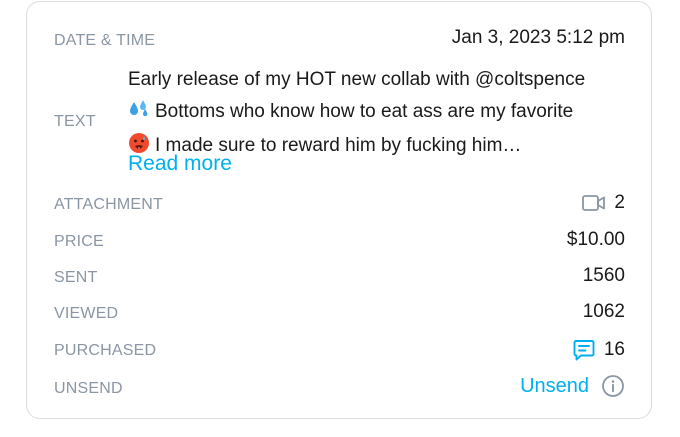 The width and height of the screenshot is (680, 437). Describe the element at coordinates (619, 202) in the screenshot. I see `attachment-count: 2` at that location.